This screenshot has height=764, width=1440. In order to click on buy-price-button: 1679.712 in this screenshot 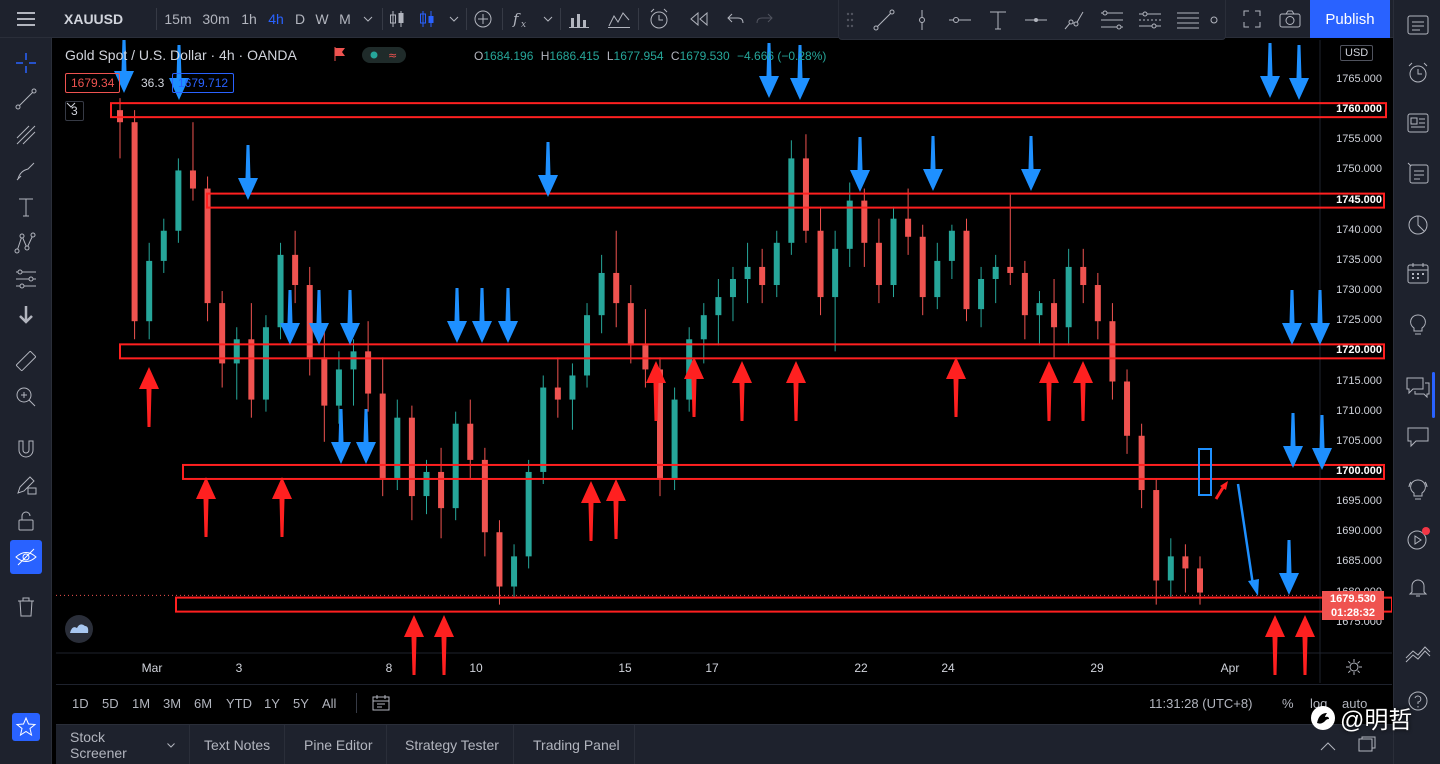, I will do `click(203, 83)`.